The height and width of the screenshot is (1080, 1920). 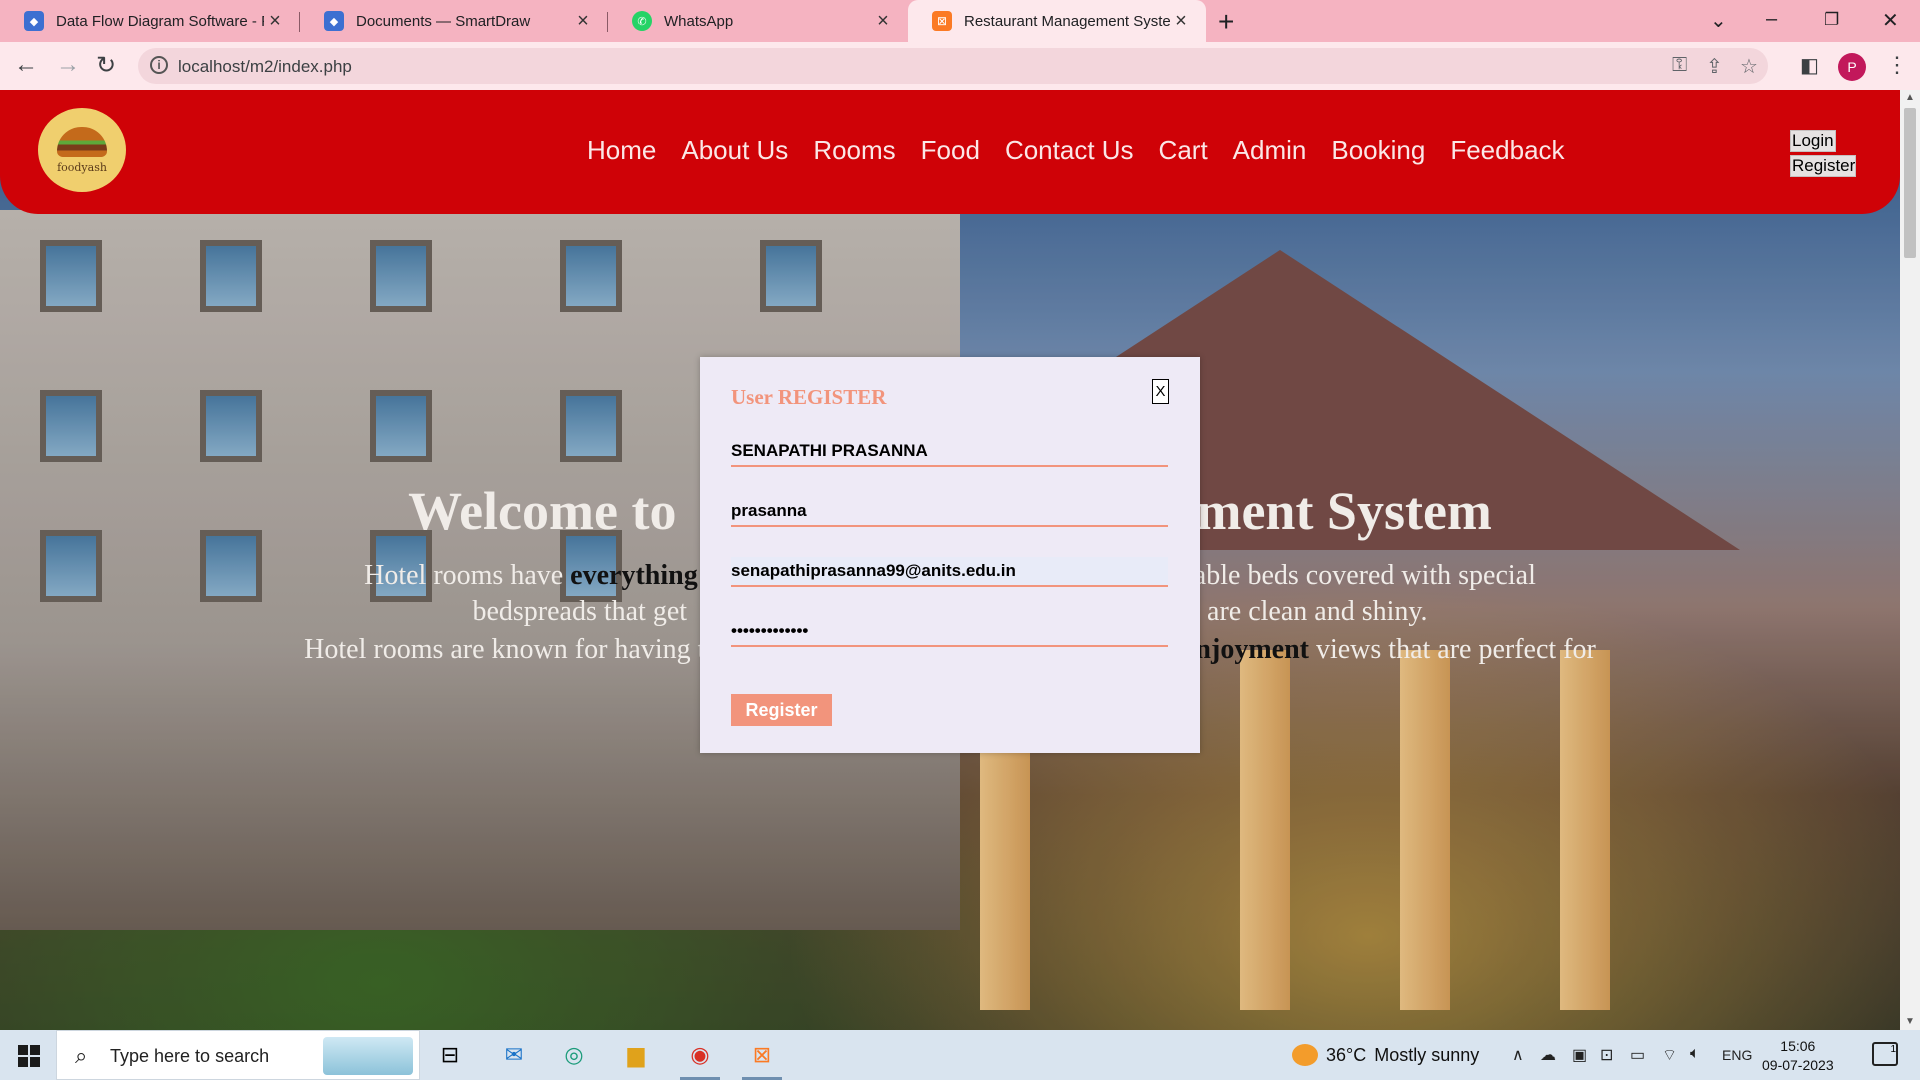 I want to click on nav-contact-us: Contact Us, so click(x=1069, y=150).